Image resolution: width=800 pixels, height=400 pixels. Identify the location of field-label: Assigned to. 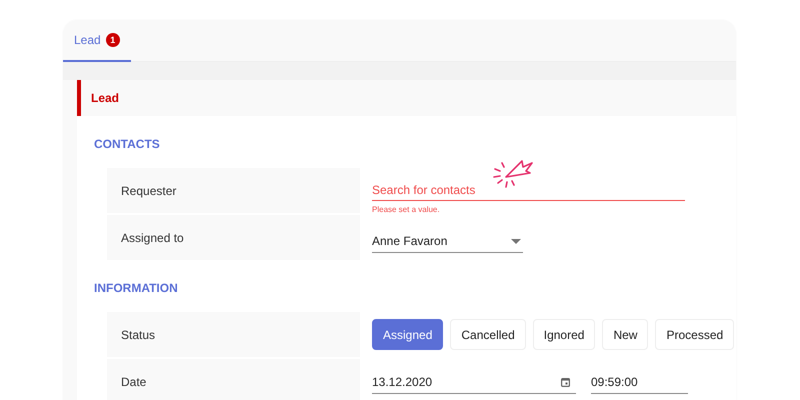
(152, 237).